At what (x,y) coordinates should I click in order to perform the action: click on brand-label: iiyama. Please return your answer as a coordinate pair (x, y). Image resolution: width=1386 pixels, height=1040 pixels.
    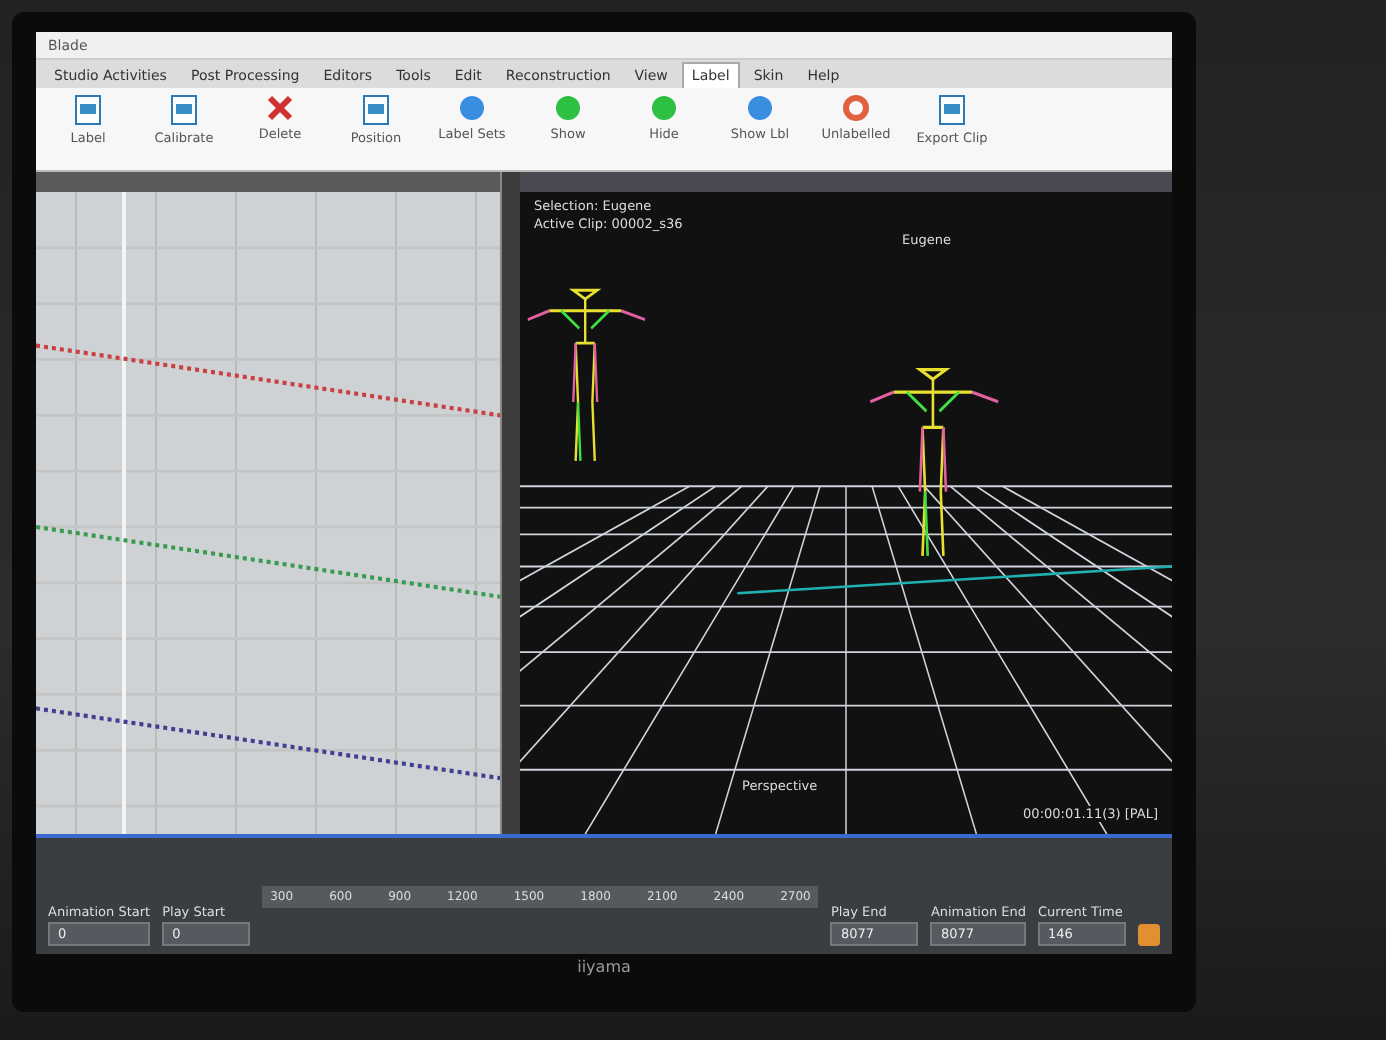
    Looking at the image, I should click on (604, 968).